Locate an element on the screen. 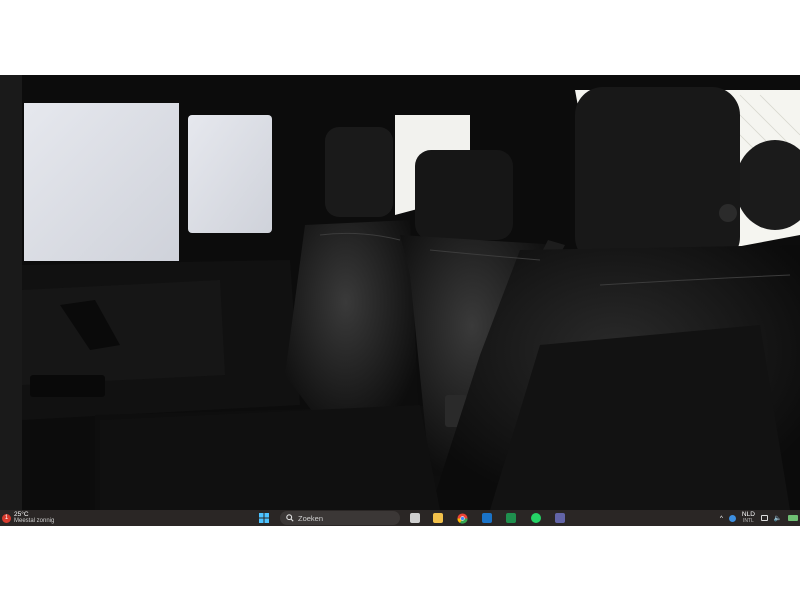 Image resolution: width=800 pixels, height=600 pixels. onedrive-icon is located at coordinates (732, 518).